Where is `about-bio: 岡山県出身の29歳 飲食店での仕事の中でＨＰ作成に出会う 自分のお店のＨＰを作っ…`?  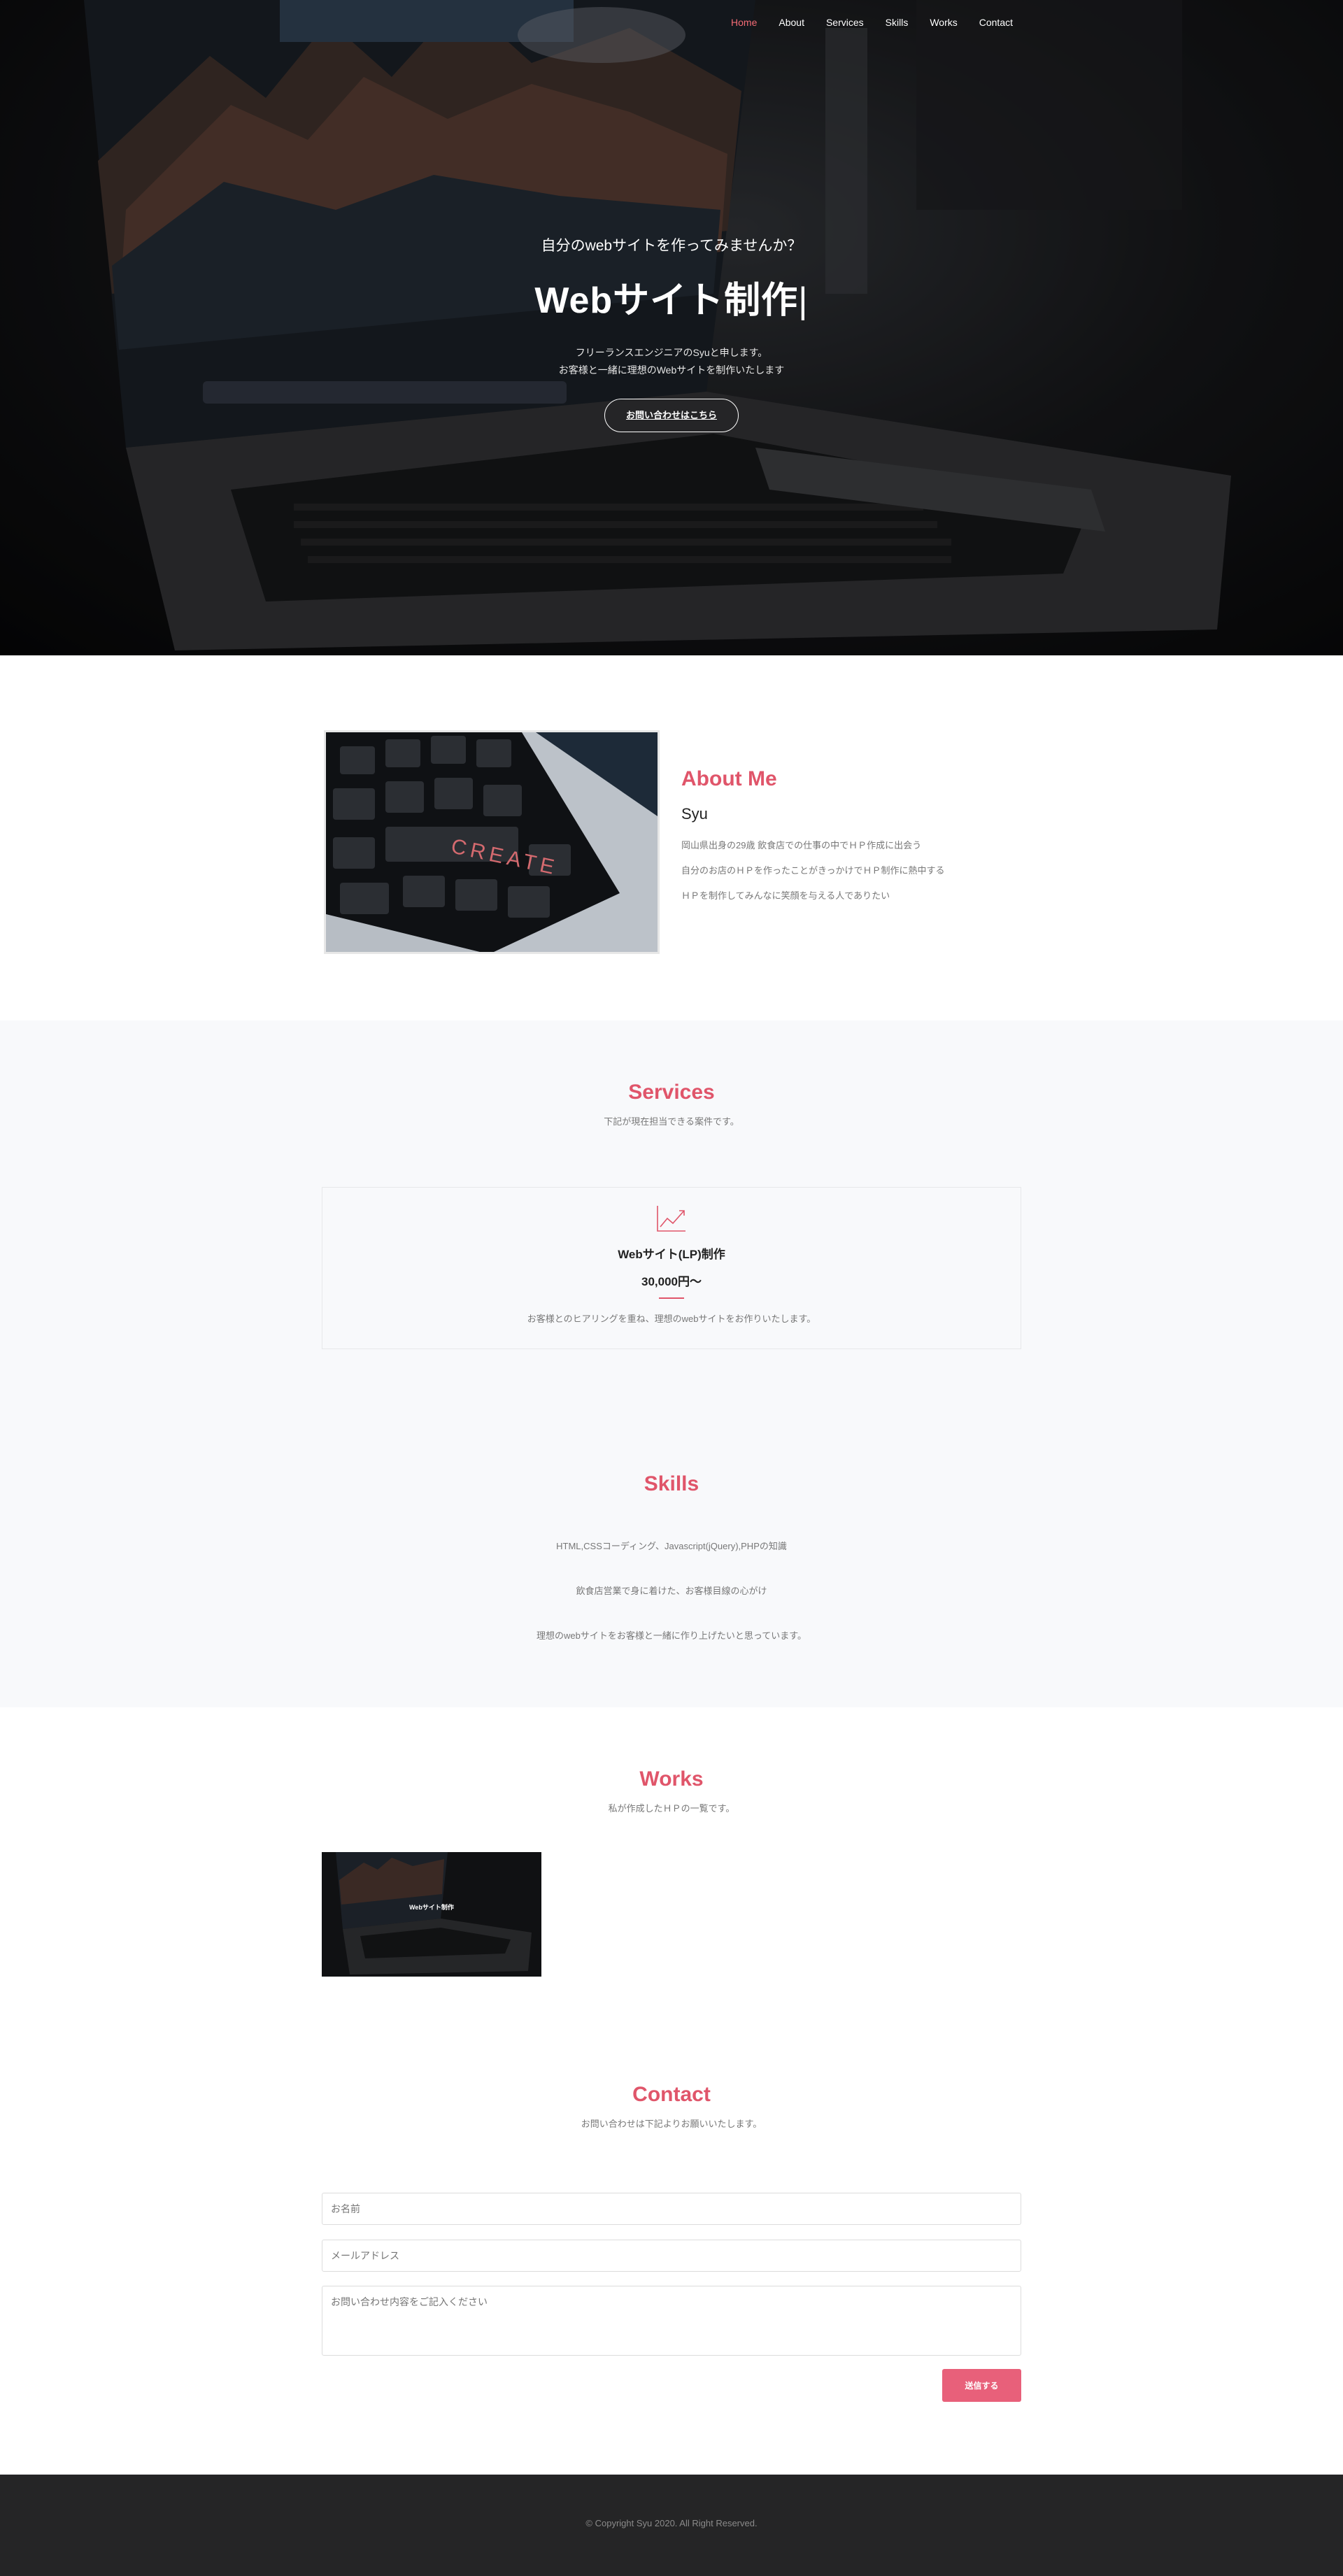 about-bio: 岡山県出身の29歳 飲食店での仕事の中でＨＰ作成に出会う 自分のお店のＨＰを作っ… is located at coordinates (856, 871).